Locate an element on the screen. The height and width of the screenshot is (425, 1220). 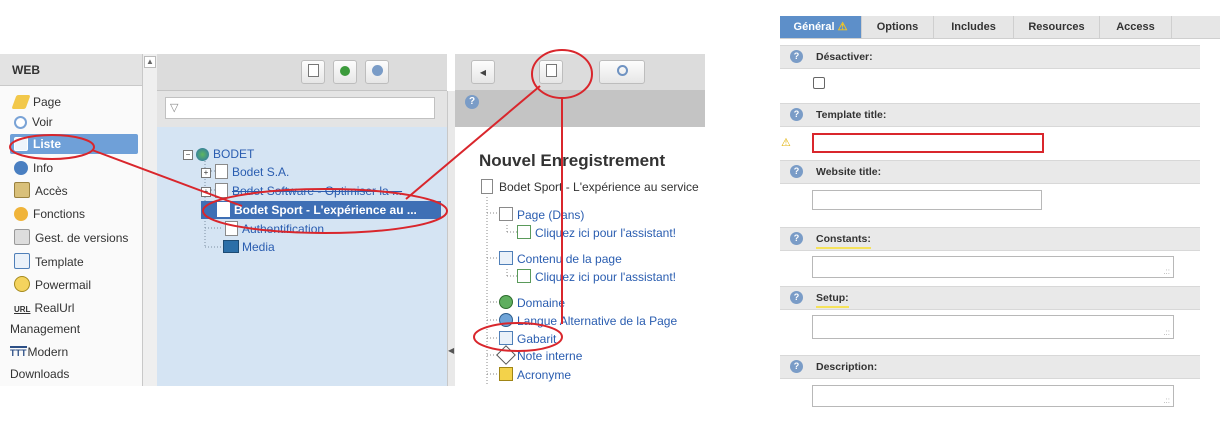
annotation-line-tree is located at coordinates (473, 142).